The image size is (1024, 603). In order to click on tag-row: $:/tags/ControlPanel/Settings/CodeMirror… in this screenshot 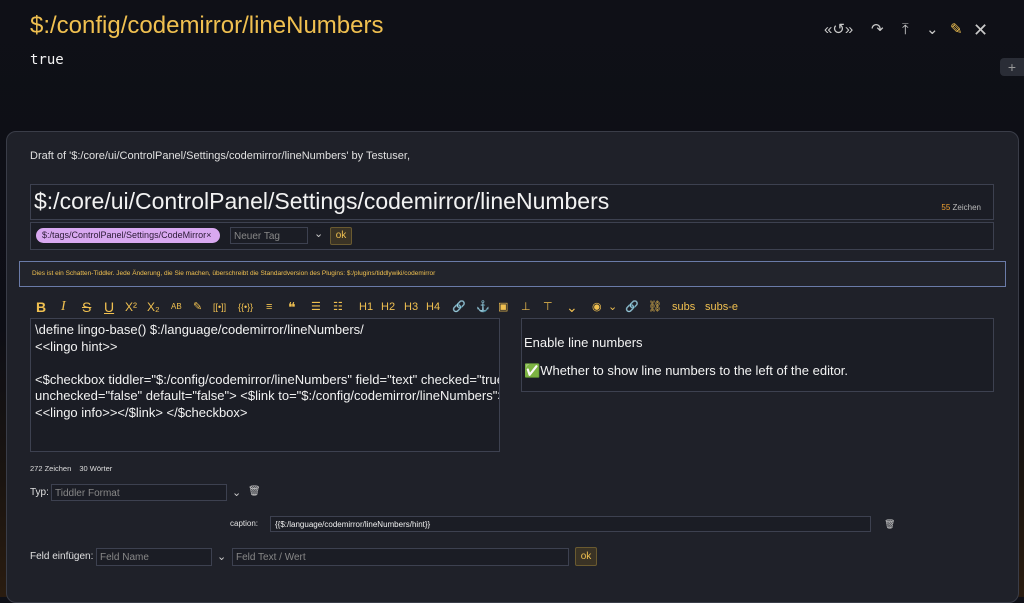, I will do `click(512, 236)`.